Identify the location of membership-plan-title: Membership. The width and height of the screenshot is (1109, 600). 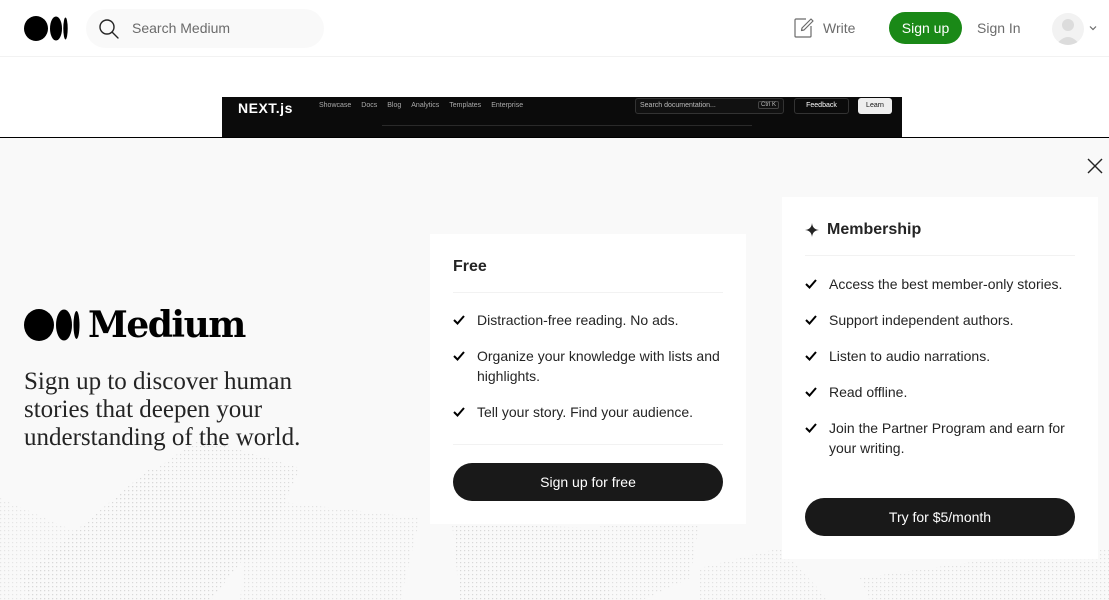
(863, 230).